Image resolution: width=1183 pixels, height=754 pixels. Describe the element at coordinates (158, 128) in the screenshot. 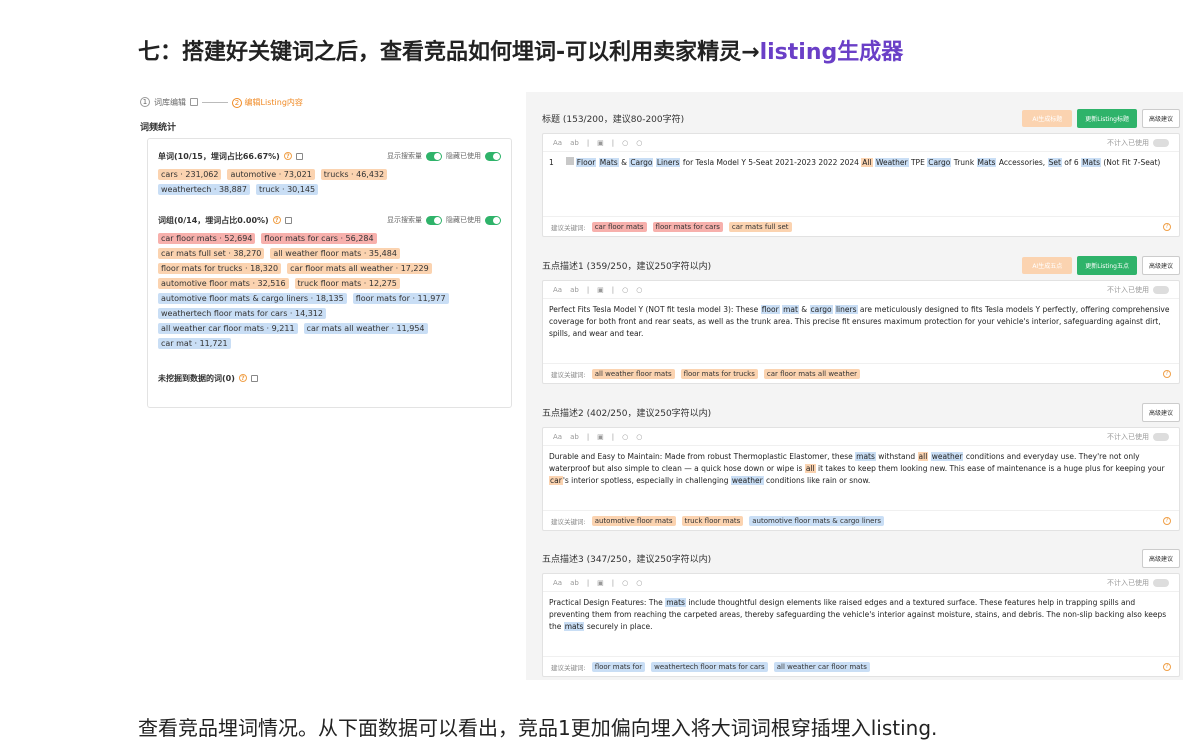

I see `freq-title: 词频统计` at that location.